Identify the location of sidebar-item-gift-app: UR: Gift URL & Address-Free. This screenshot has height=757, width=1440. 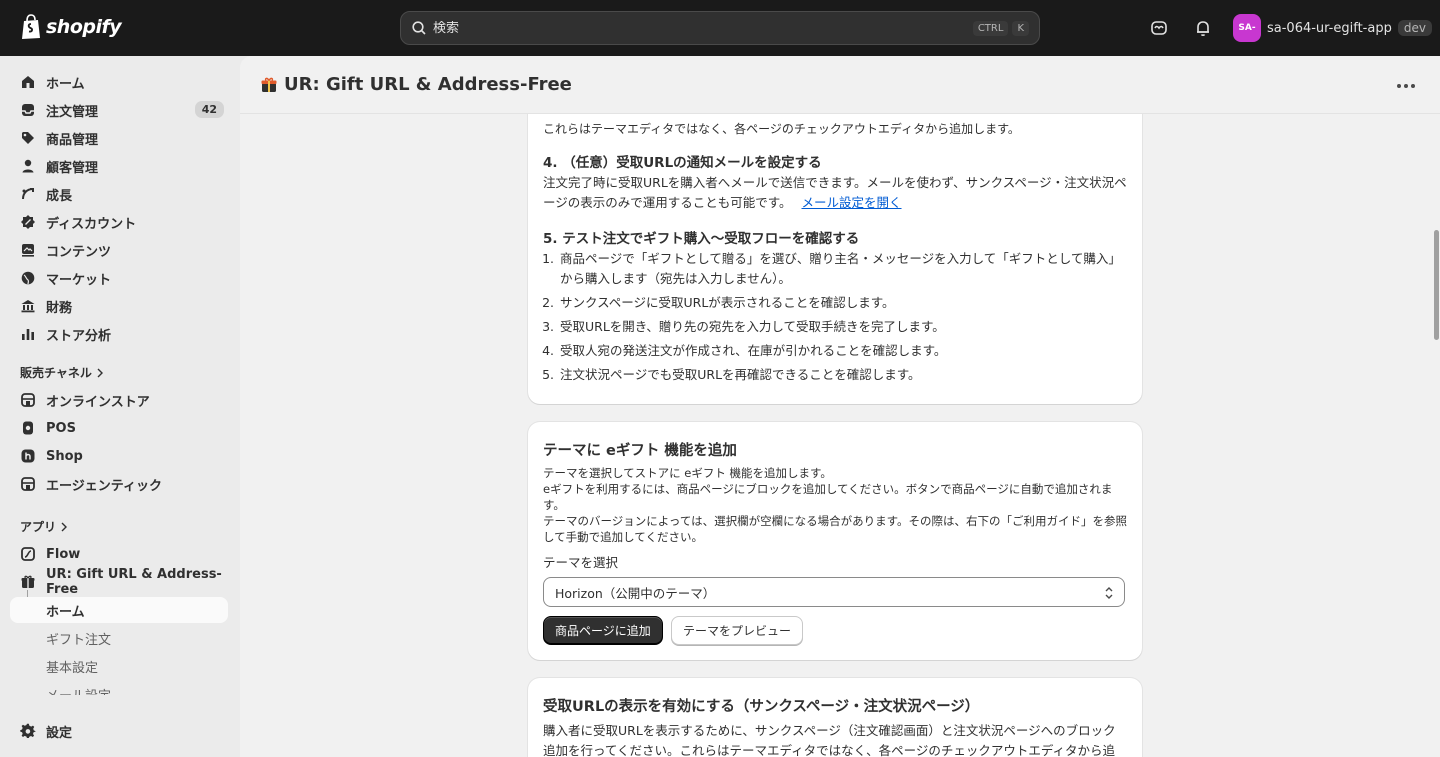
(119, 582).